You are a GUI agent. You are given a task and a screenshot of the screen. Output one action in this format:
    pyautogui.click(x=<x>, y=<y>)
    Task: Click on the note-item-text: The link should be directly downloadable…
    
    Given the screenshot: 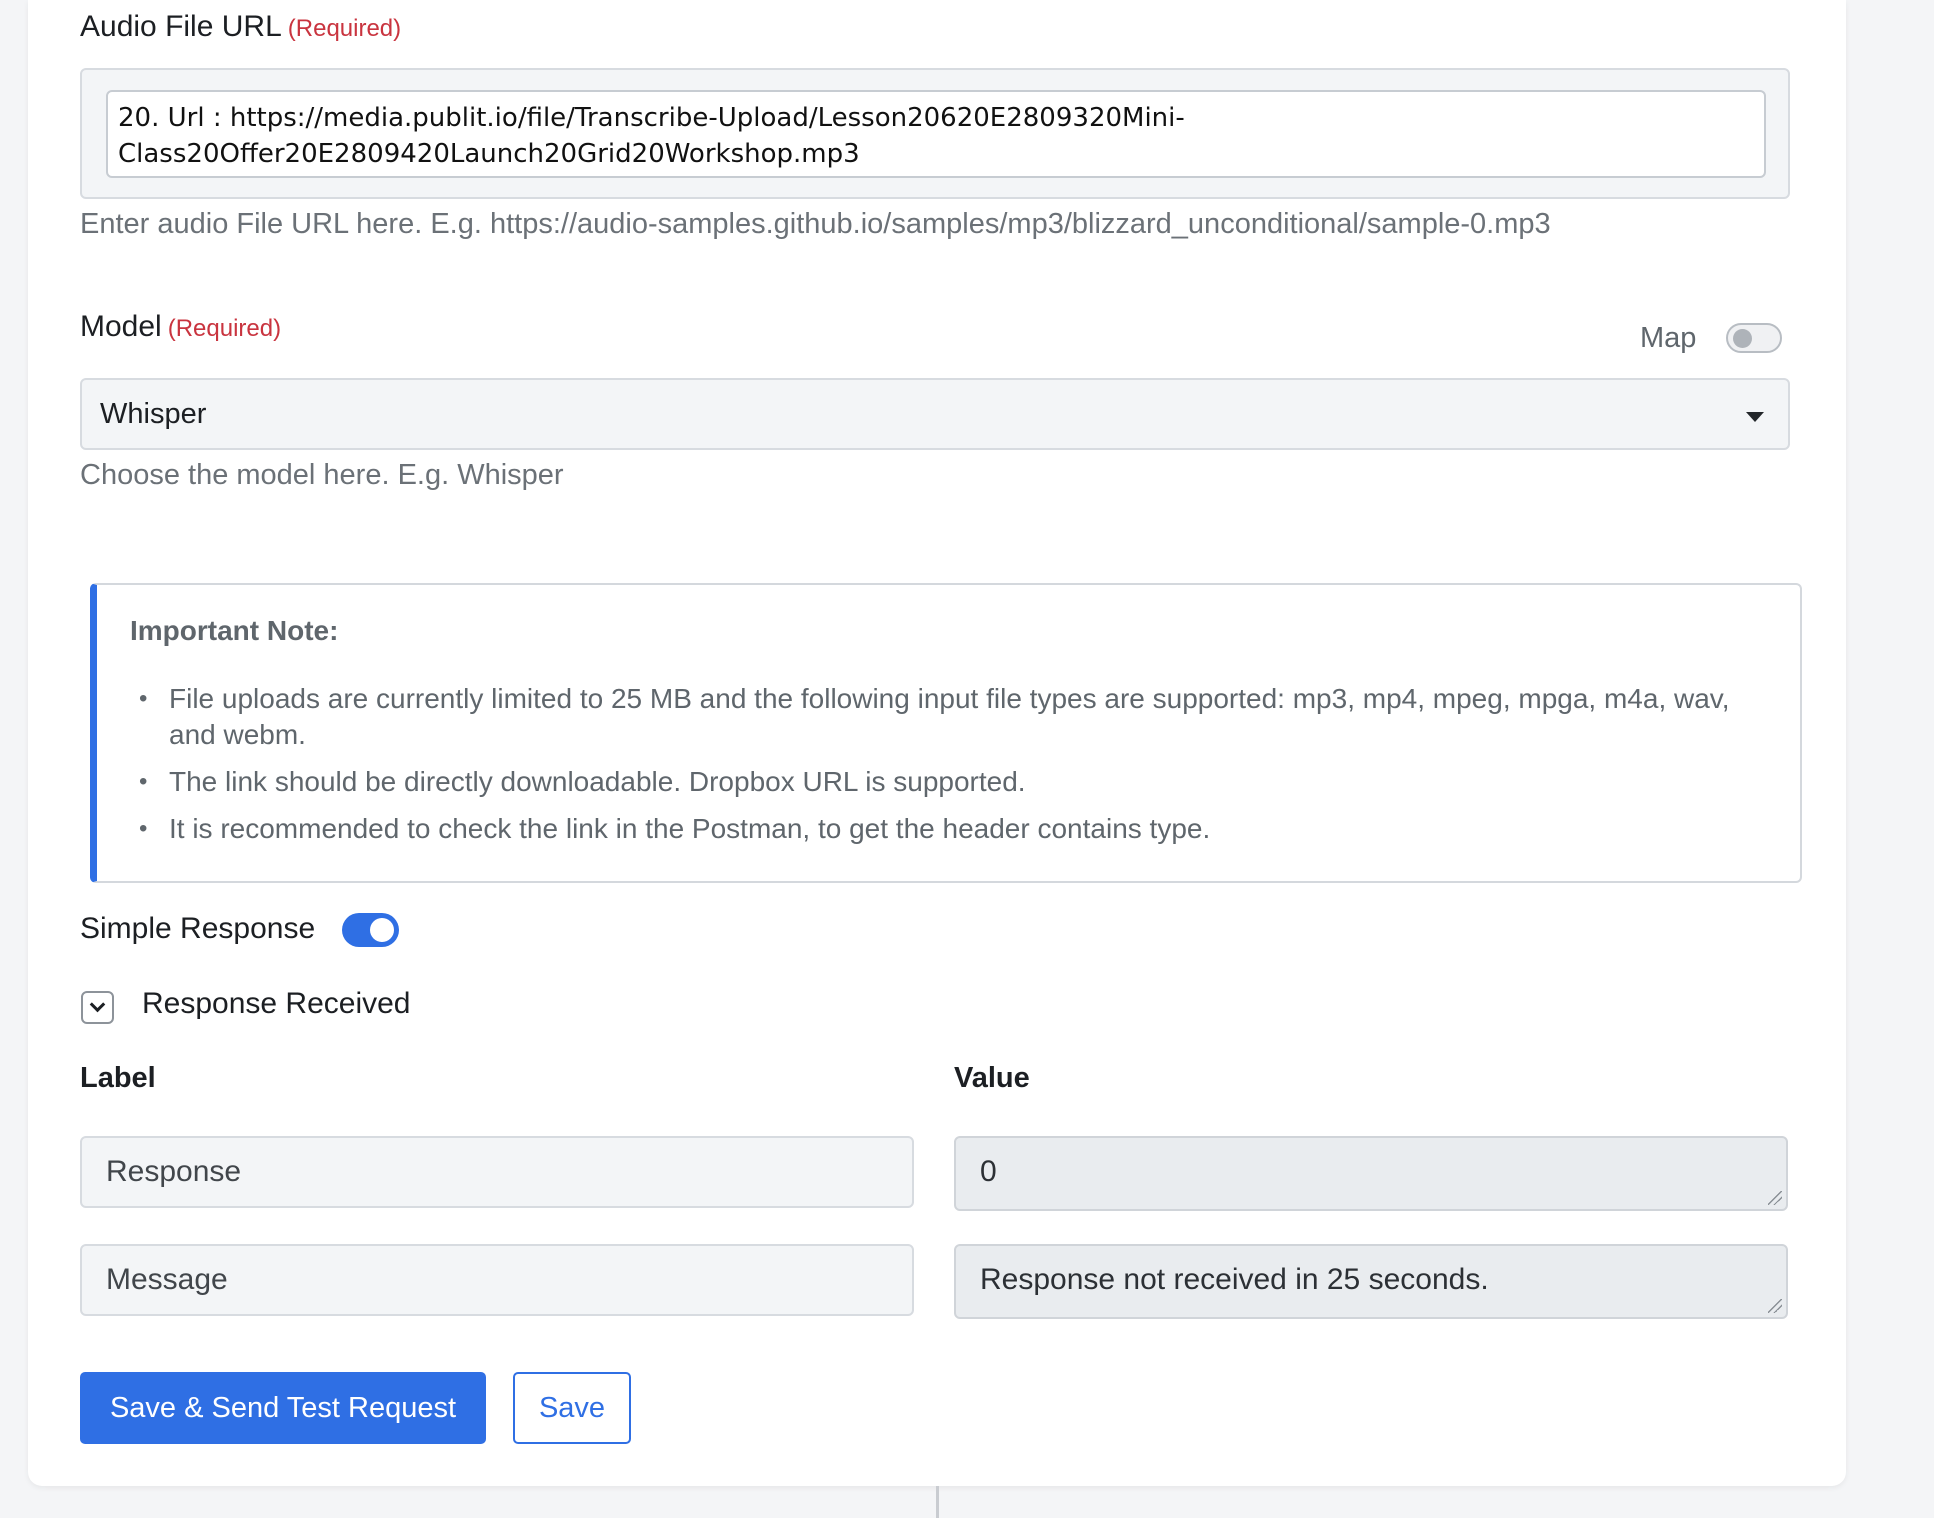 What is the action you would take?
    pyautogui.click(x=597, y=781)
    